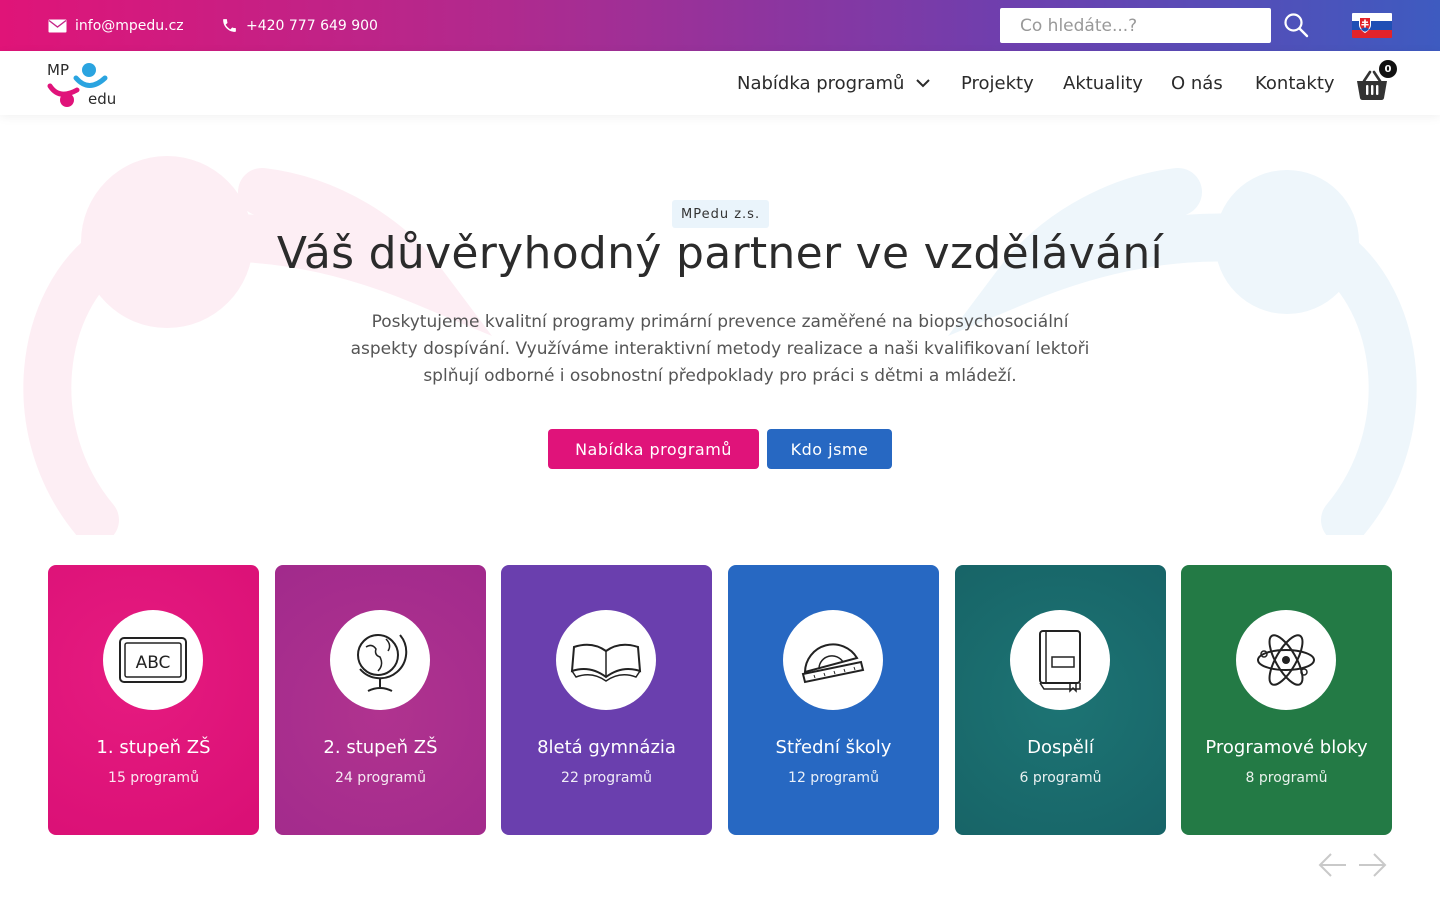 This screenshot has width=1440, height=900. What do you see at coordinates (380, 778) in the screenshot?
I see `card-count: 24 programů` at bounding box center [380, 778].